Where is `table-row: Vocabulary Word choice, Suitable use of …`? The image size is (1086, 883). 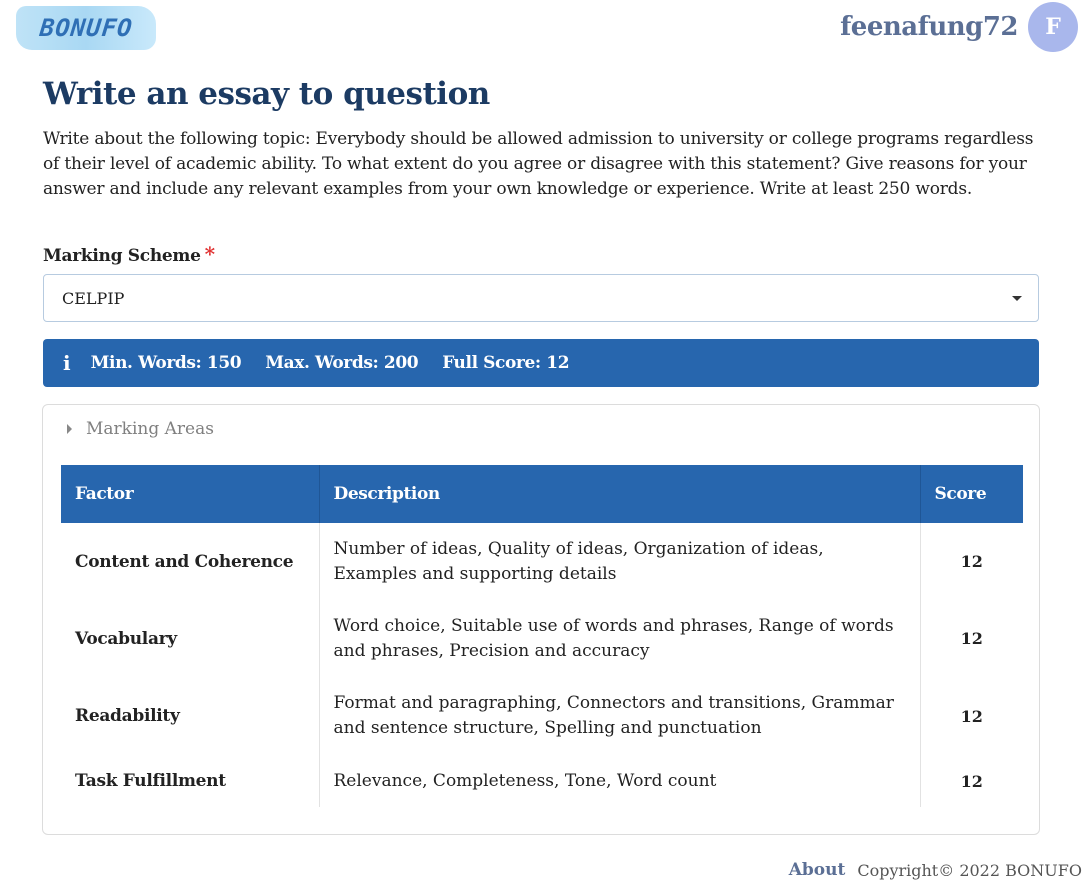
table-row: Vocabulary Word choice, Suitable use of … is located at coordinates (542, 638).